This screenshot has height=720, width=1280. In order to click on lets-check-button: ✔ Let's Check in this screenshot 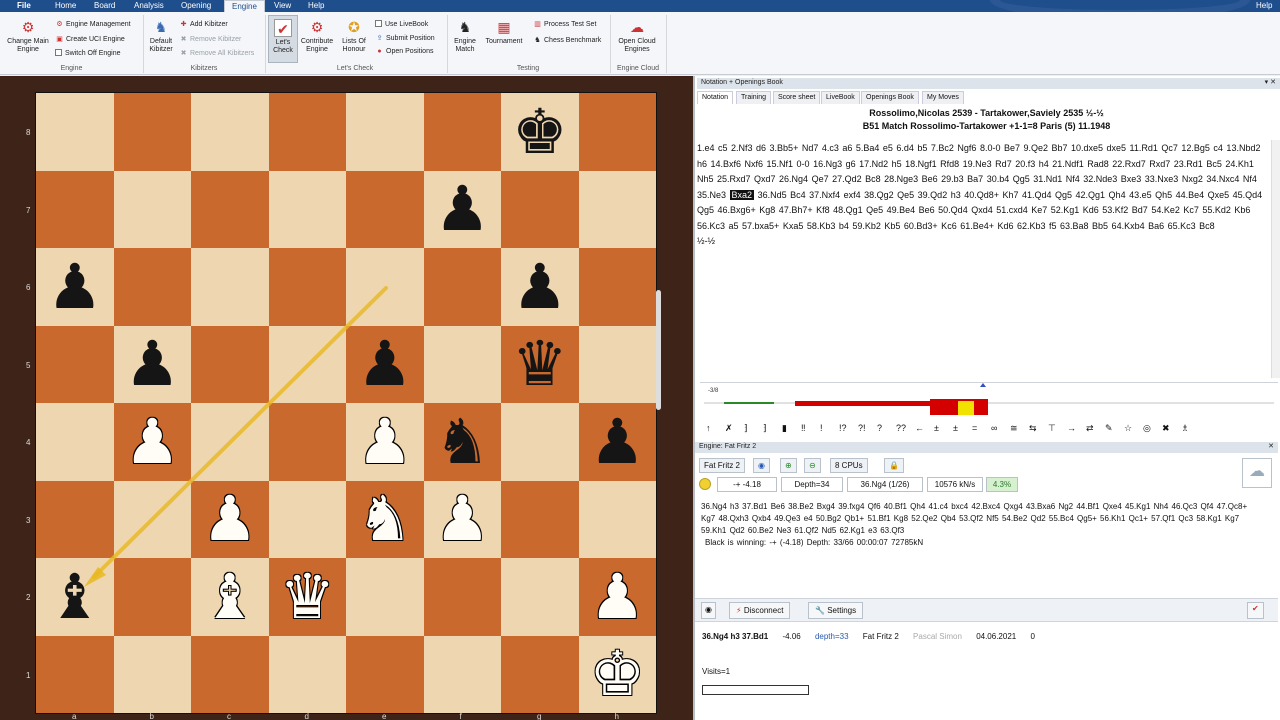, I will do `click(283, 39)`.